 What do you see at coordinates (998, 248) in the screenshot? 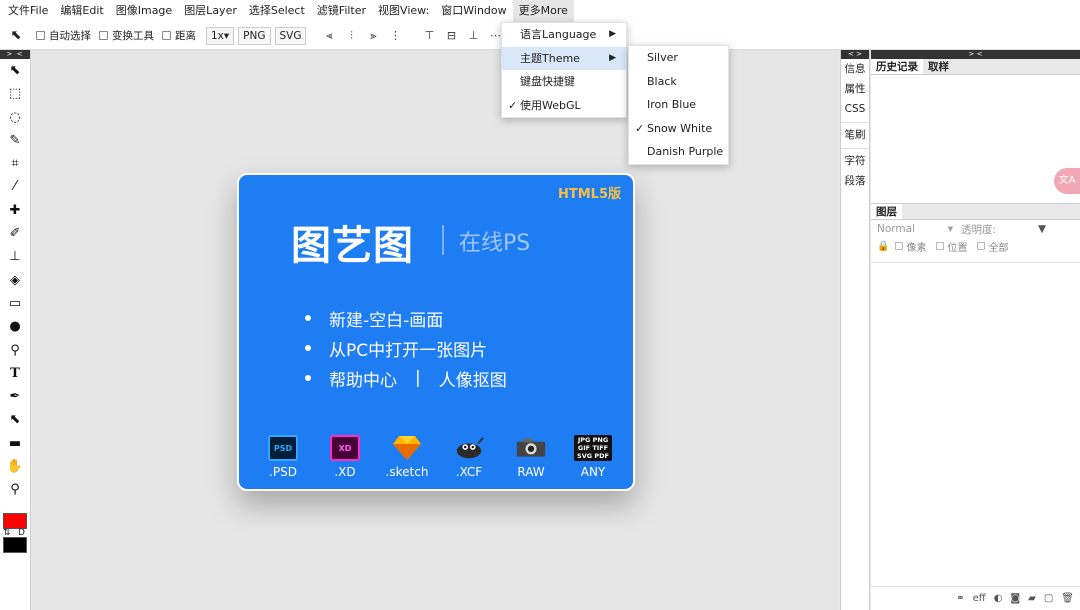
I see `lock-all-label: 全部` at bounding box center [998, 248].